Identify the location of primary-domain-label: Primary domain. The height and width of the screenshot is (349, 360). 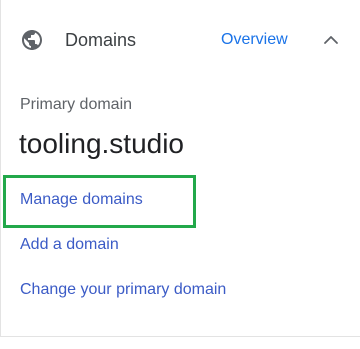
(76, 104).